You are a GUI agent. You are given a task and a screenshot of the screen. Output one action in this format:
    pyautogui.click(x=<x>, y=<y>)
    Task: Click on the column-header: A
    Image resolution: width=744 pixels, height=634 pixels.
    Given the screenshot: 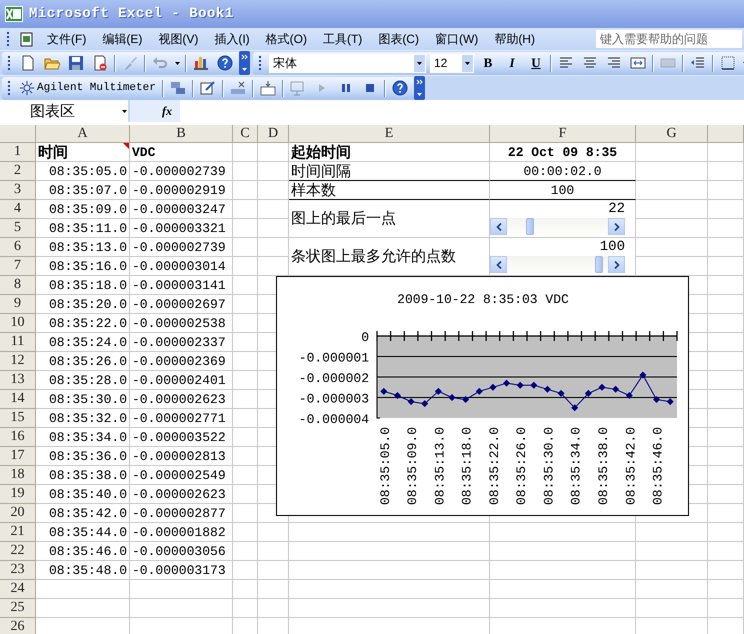 What is the action you would take?
    pyautogui.click(x=83, y=134)
    